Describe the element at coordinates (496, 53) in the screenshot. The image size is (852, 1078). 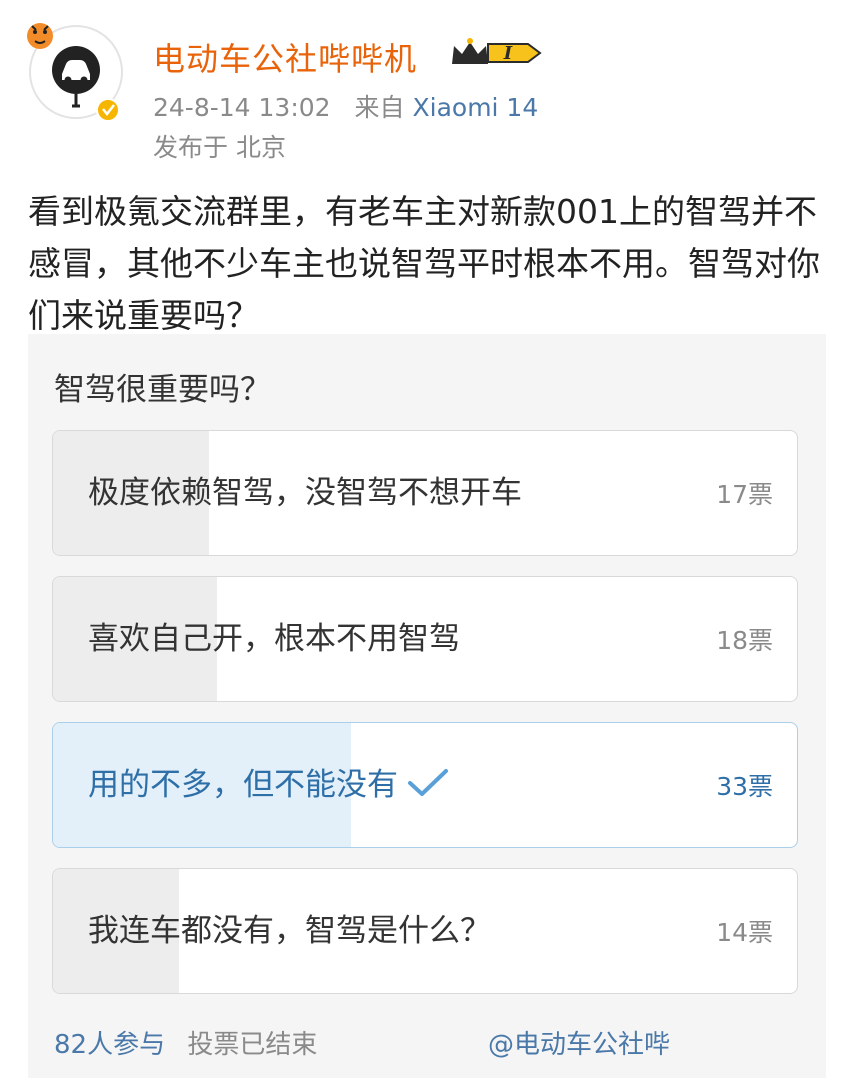
I see `level-badge: I` at that location.